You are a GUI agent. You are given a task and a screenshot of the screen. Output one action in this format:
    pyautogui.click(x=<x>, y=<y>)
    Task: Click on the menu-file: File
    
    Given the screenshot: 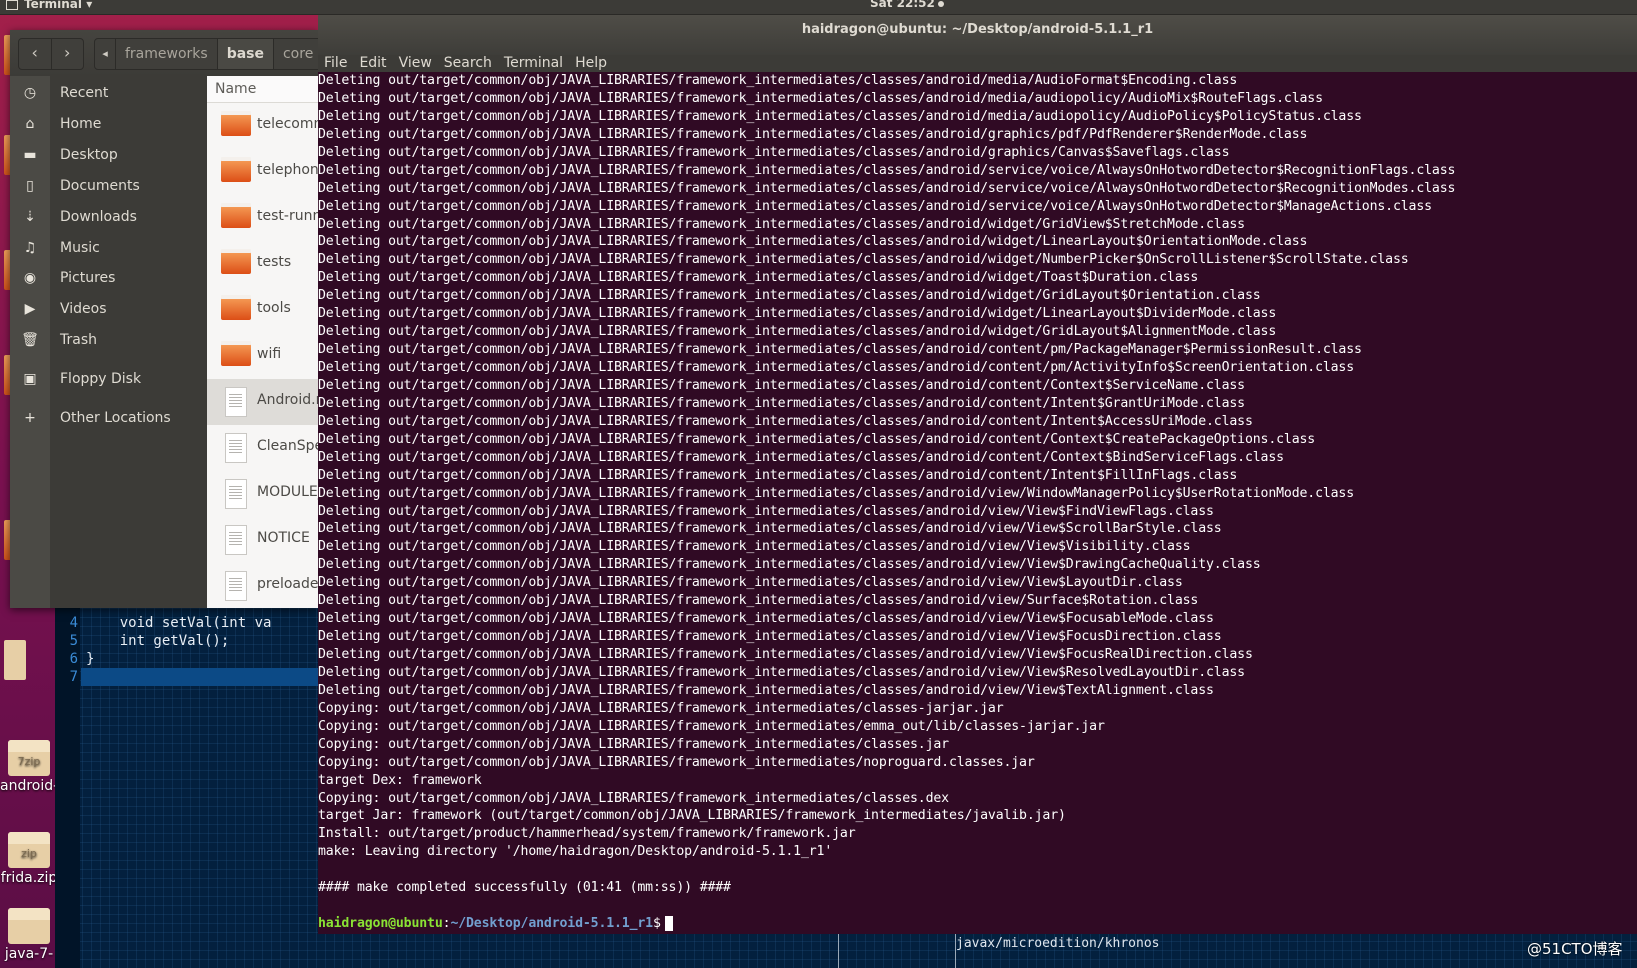 What is the action you would take?
    pyautogui.click(x=335, y=63)
    